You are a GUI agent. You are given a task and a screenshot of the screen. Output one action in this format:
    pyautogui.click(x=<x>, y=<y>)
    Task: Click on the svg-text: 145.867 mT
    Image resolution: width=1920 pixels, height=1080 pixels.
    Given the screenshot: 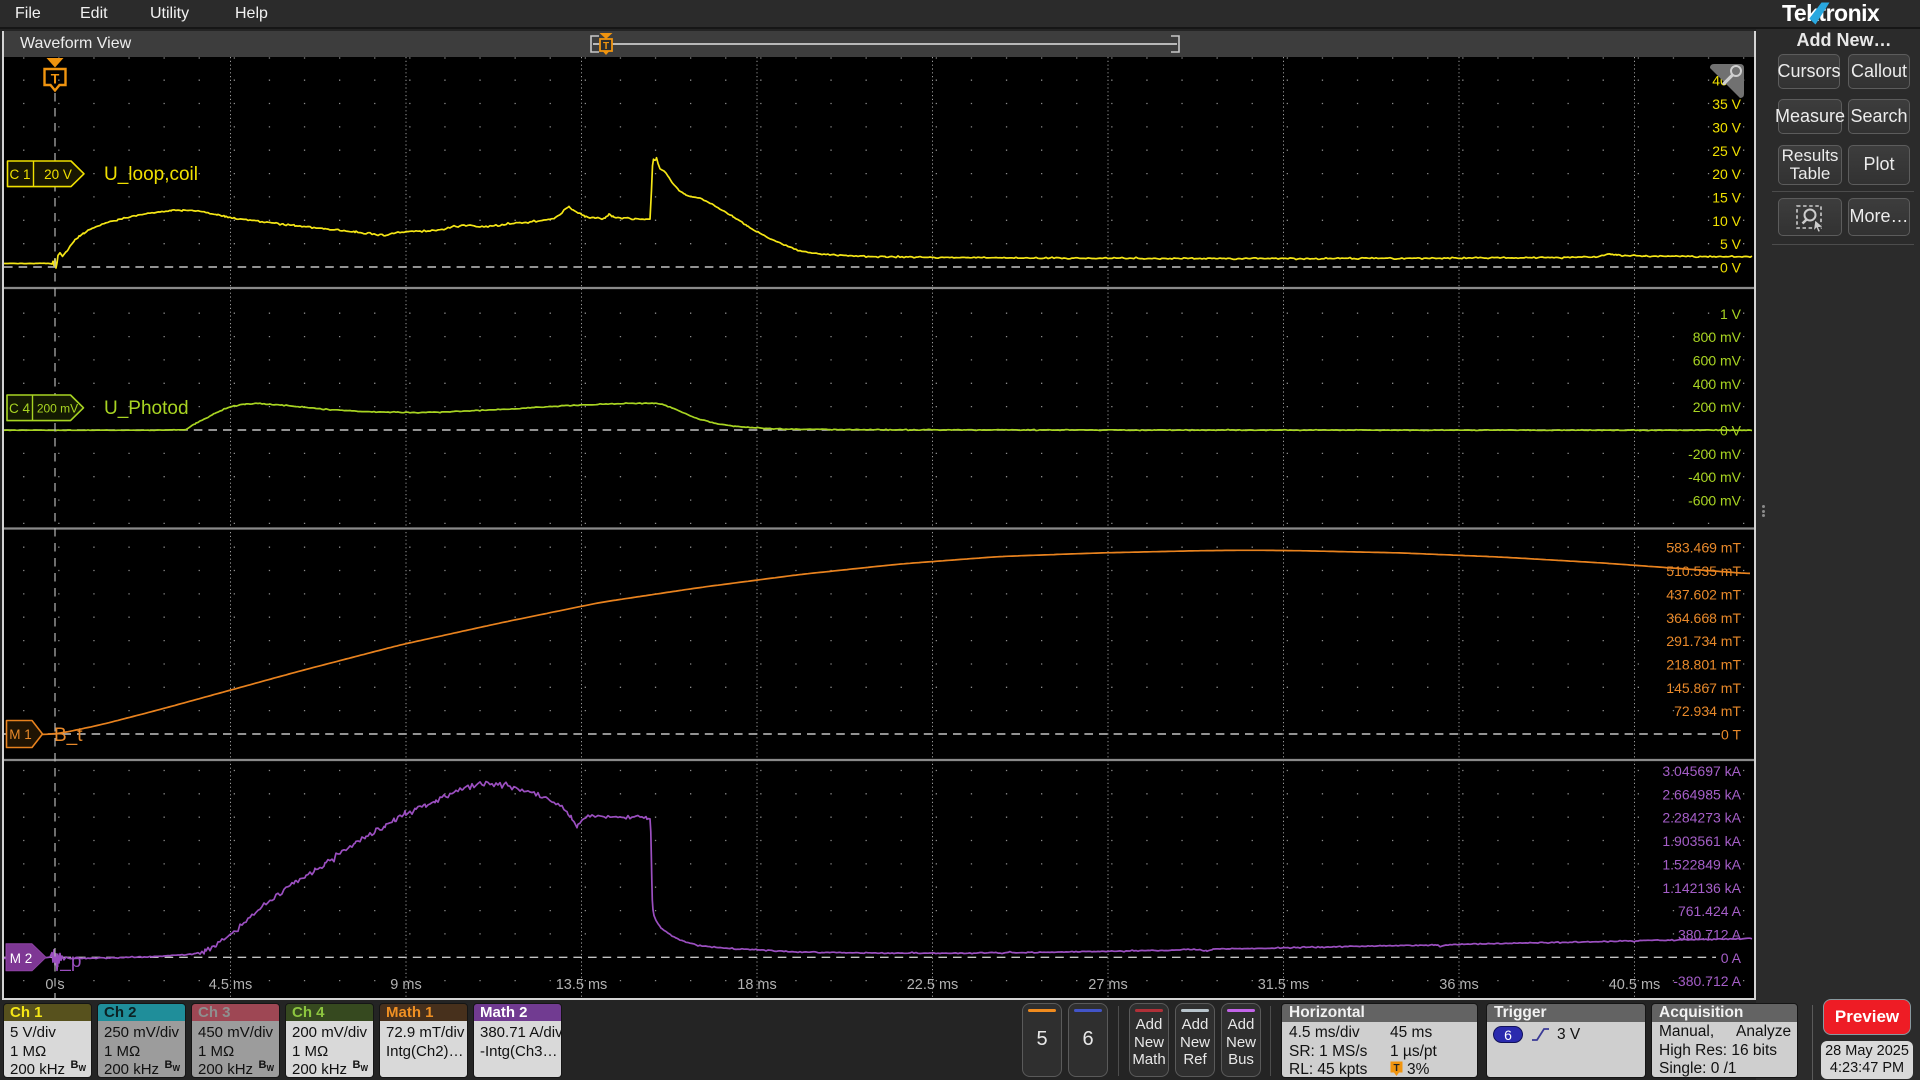 What is the action you would take?
    pyautogui.click(x=1703, y=688)
    